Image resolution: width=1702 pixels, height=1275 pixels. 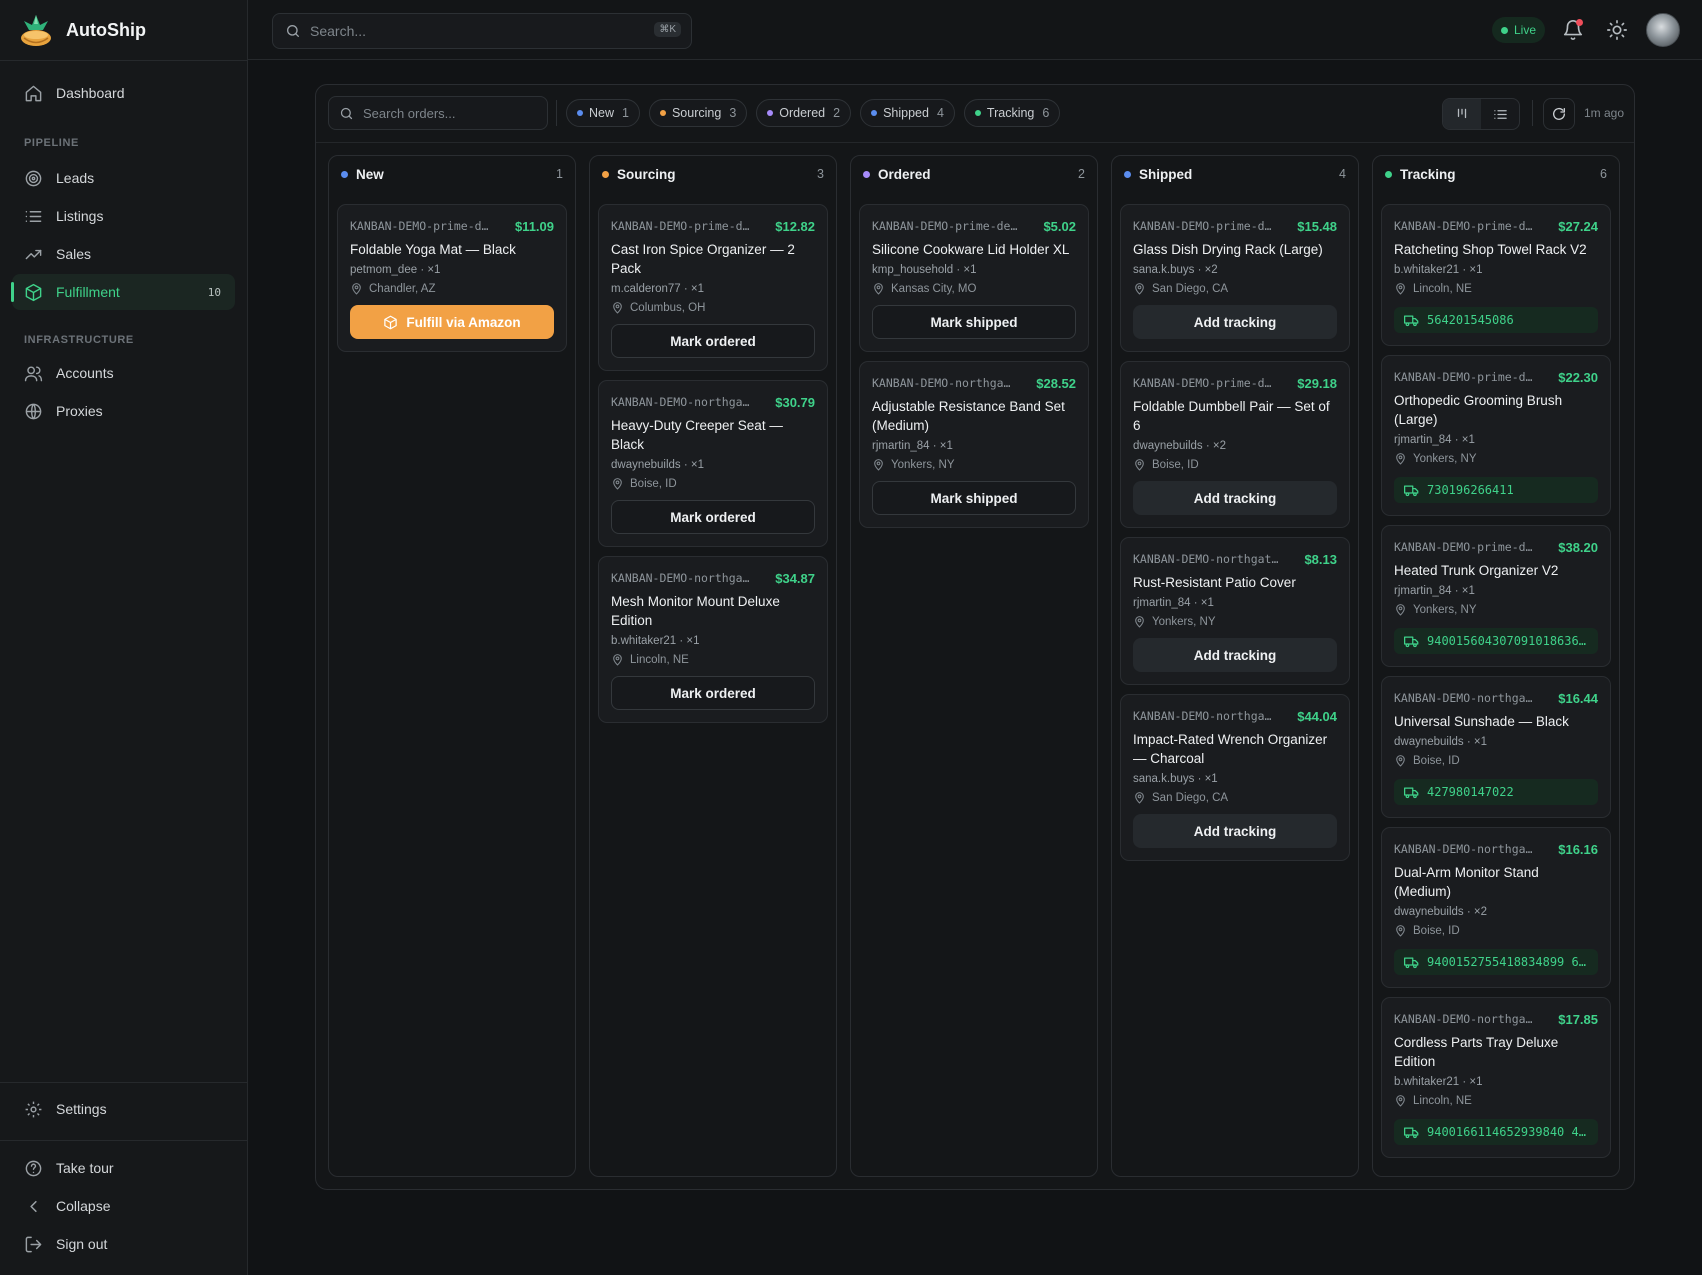 What do you see at coordinates (123, 1244) in the screenshot?
I see `sidebar-item-sign-out: Sign out` at bounding box center [123, 1244].